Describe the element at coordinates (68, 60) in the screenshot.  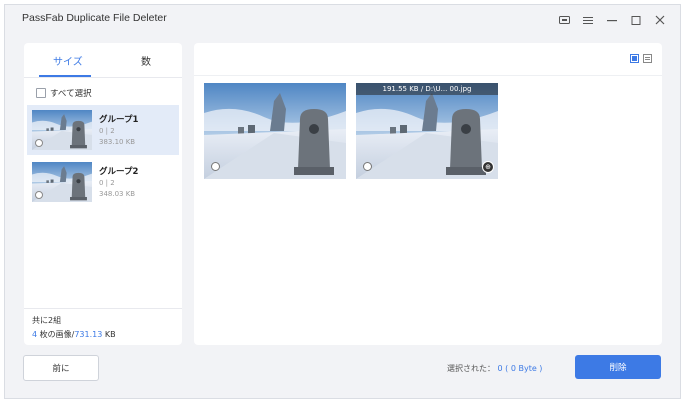
I see `tab-size: サイズ` at that location.